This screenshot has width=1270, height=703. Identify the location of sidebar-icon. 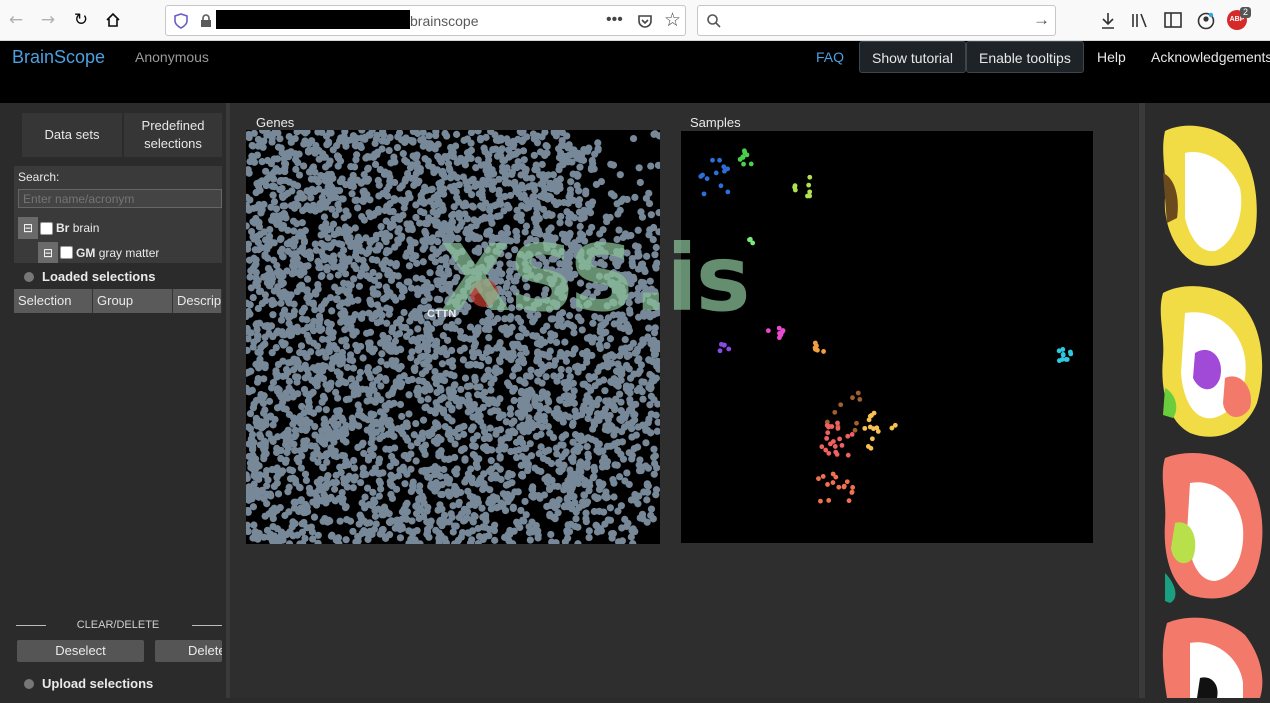
(1173, 20).